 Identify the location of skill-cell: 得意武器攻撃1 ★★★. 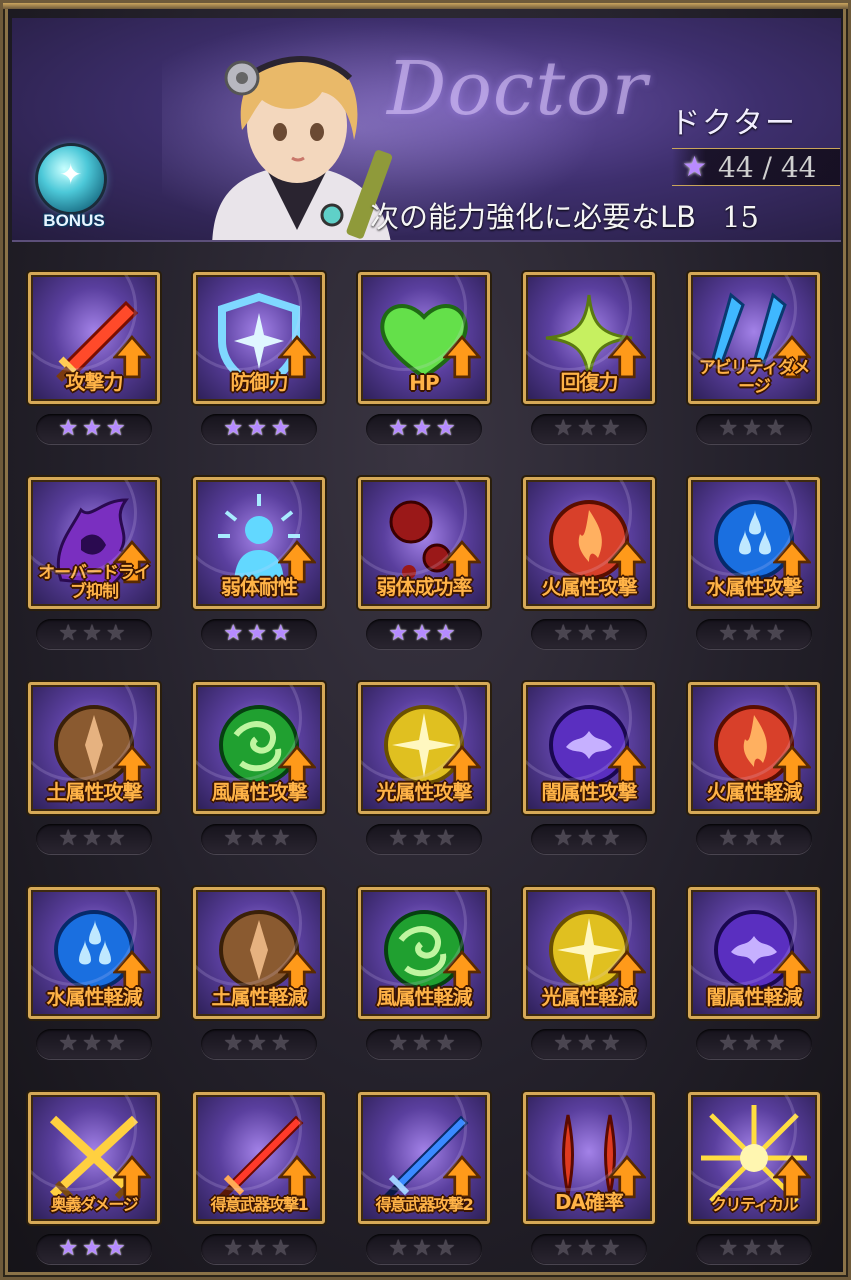
(259, 1182).